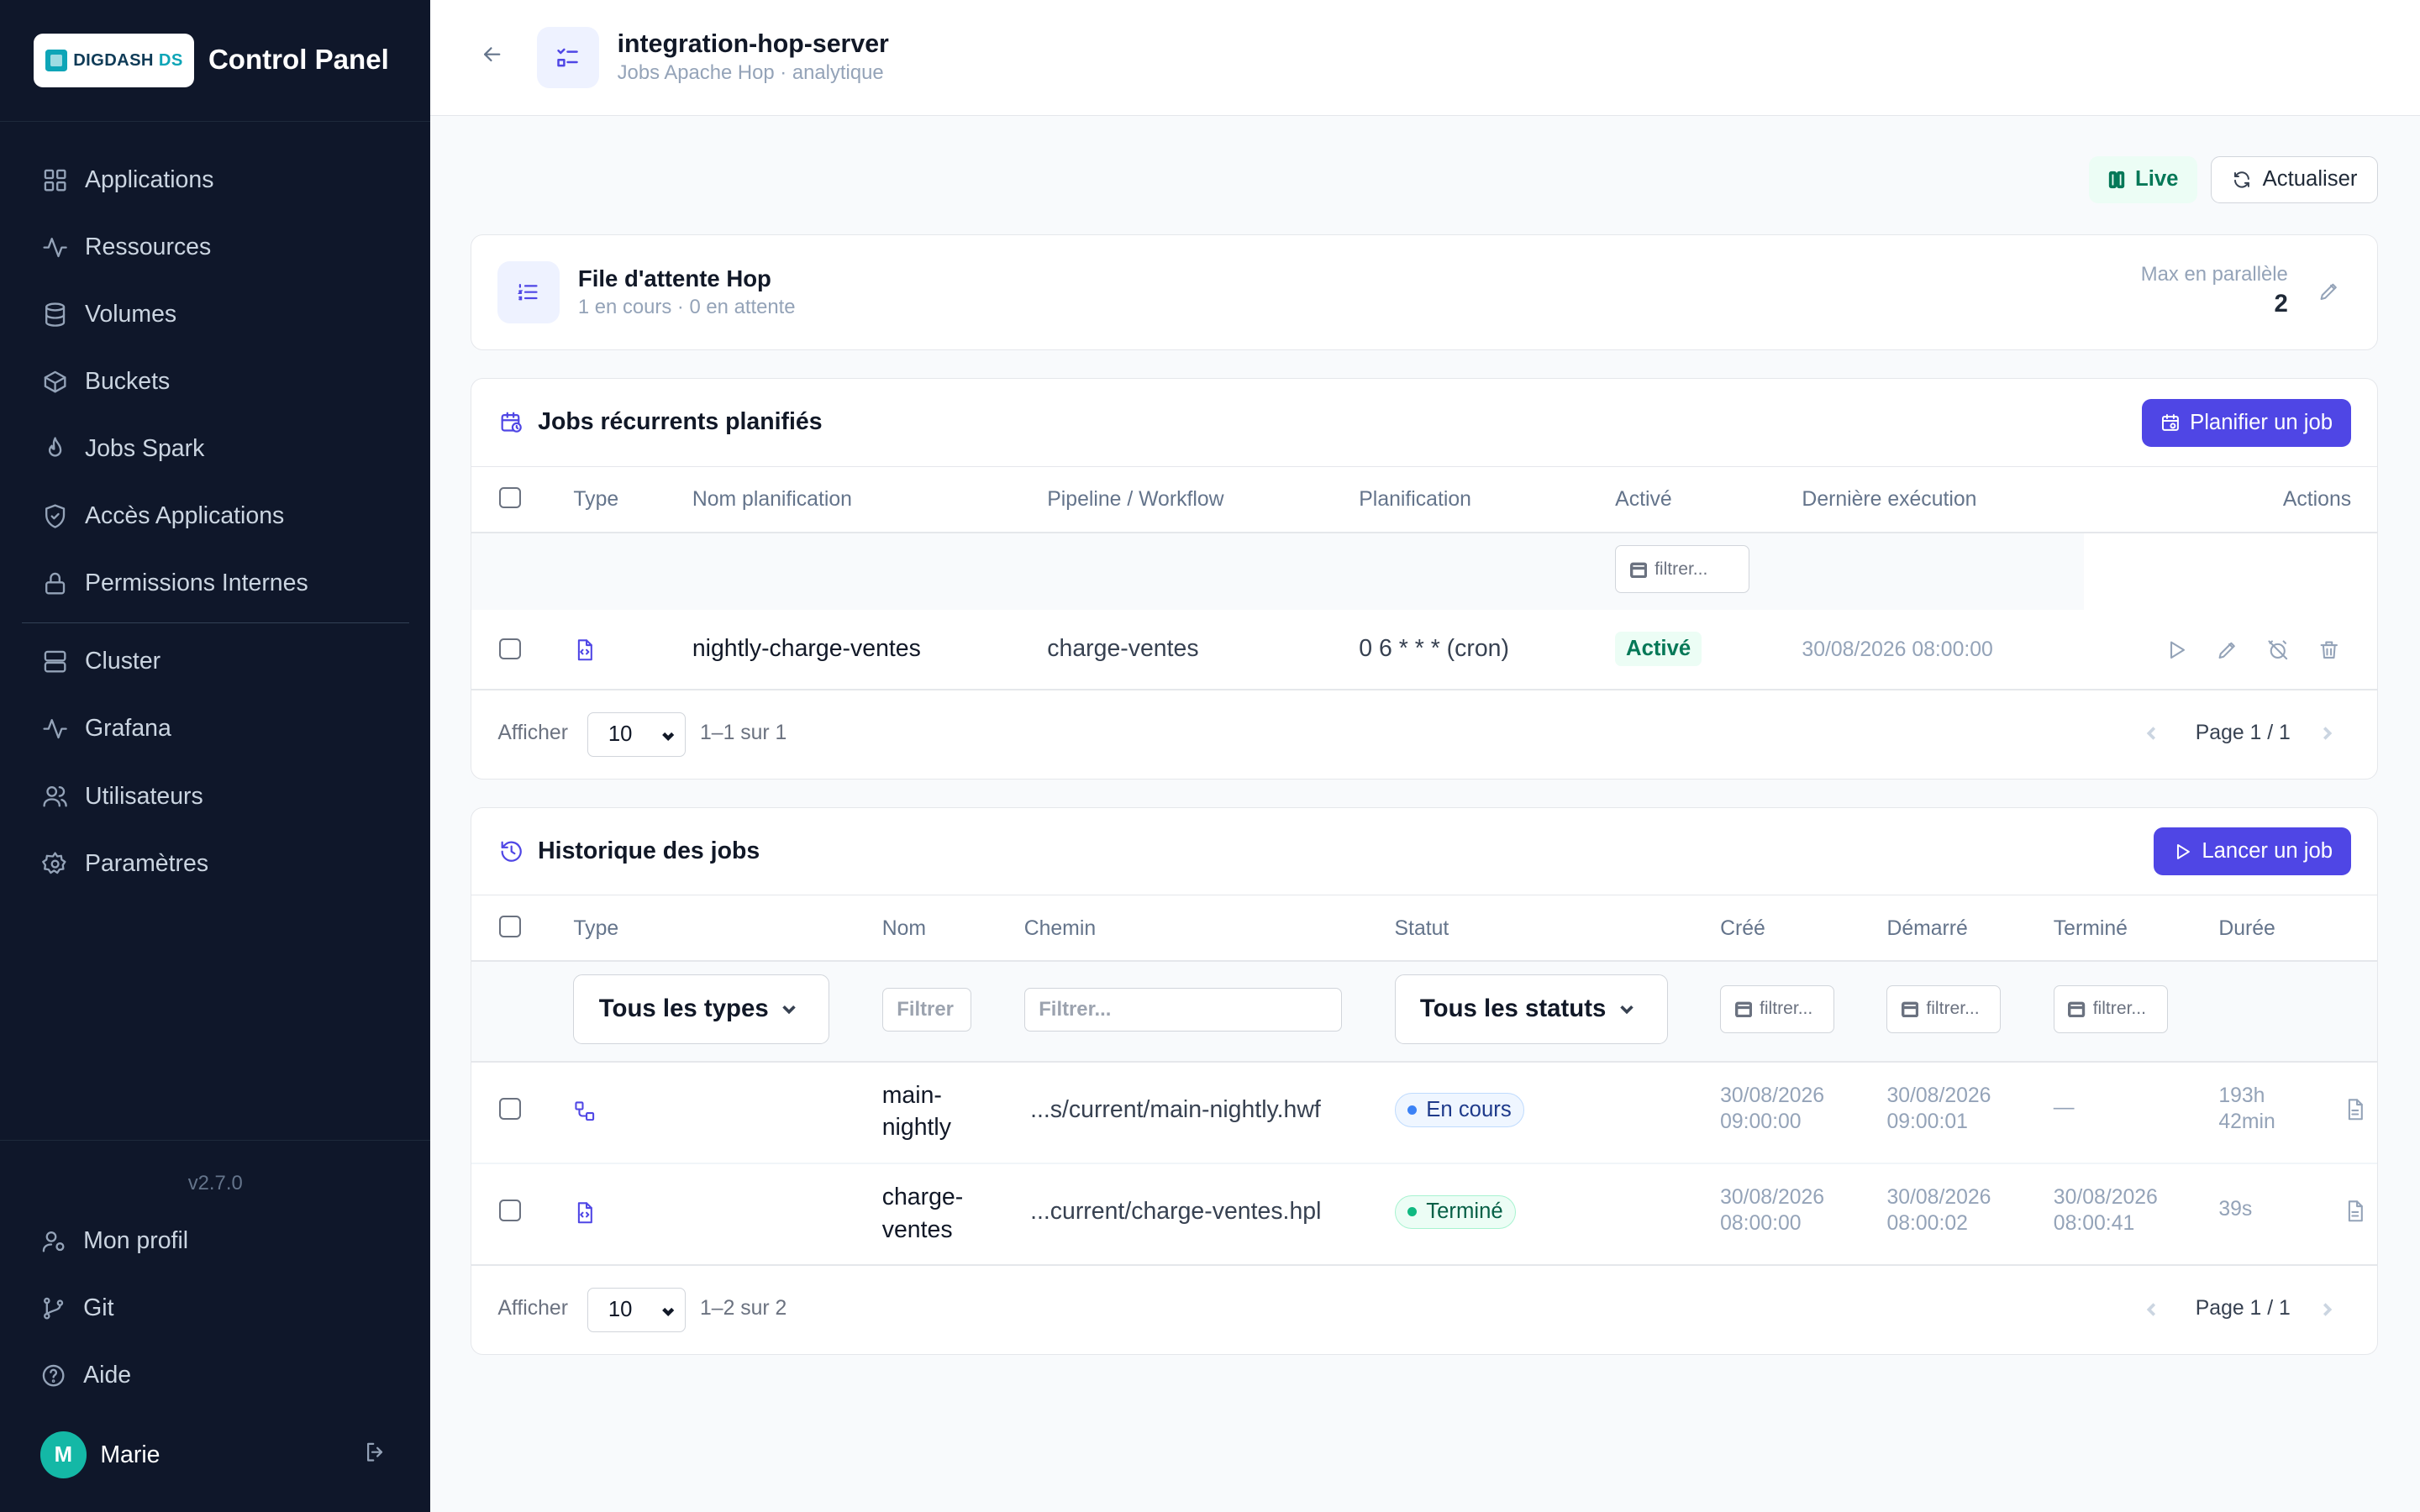  What do you see at coordinates (1742, 929) in the screenshot?
I see `column-header-created: Créé` at bounding box center [1742, 929].